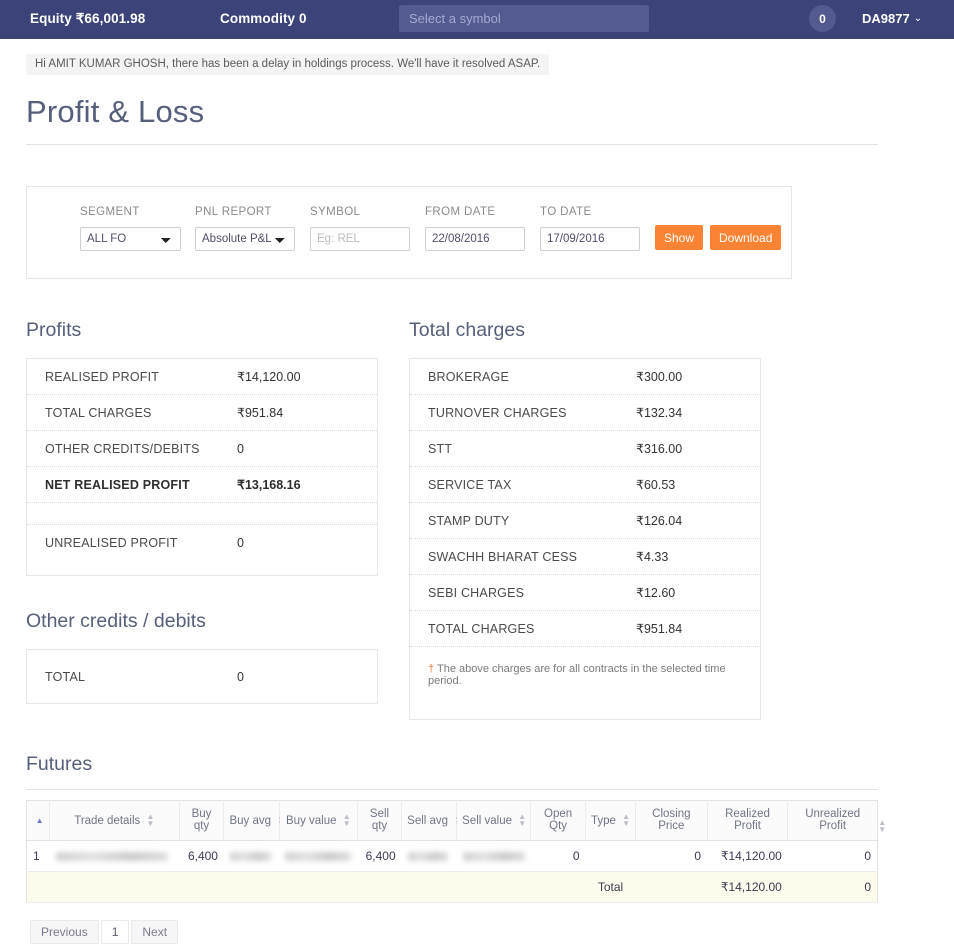 This screenshot has width=954, height=952. What do you see at coordinates (115, 932) in the screenshot?
I see `pagination-page-1: 1` at bounding box center [115, 932].